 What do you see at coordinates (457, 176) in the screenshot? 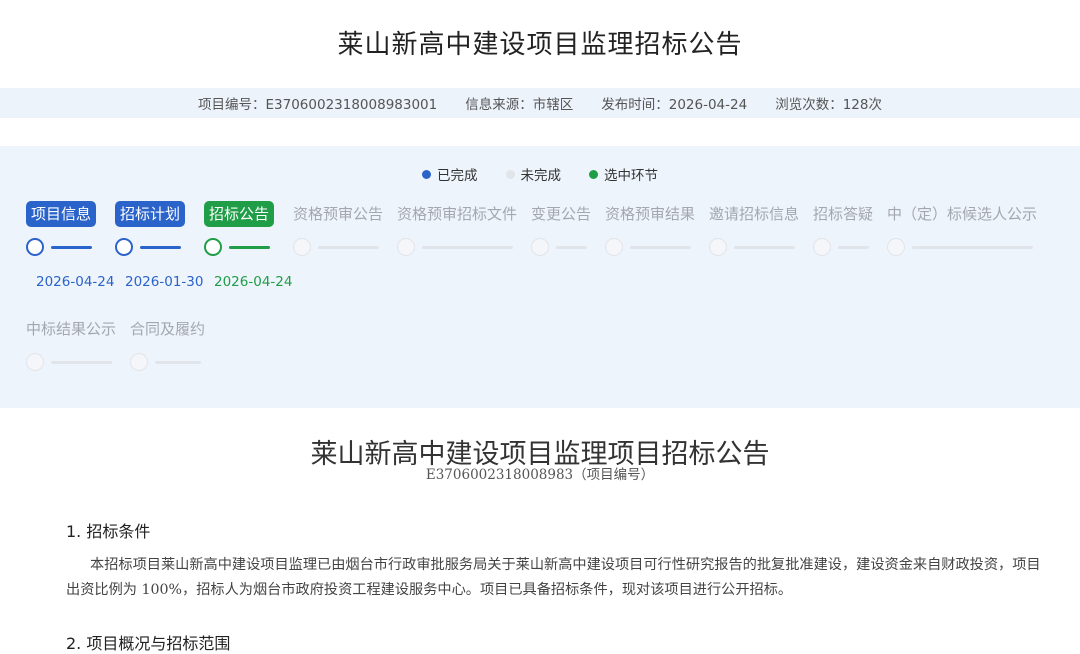
I see `legend-completed-label: 已完成` at bounding box center [457, 176].